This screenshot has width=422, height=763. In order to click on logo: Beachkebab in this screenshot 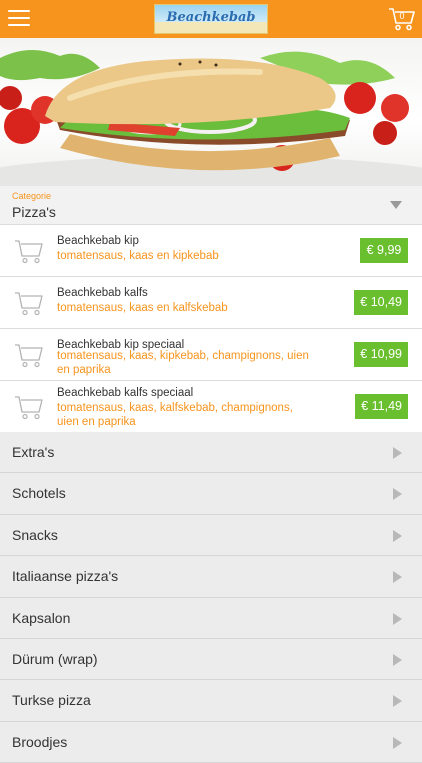, I will do `click(211, 19)`.